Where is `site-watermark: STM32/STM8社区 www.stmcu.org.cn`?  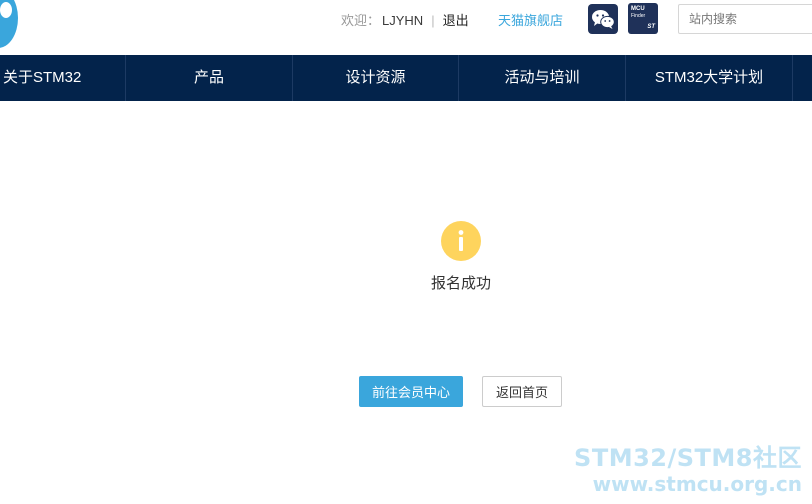 site-watermark: STM32/STM8社区 www.stmcu.org.cn is located at coordinates (688, 470).